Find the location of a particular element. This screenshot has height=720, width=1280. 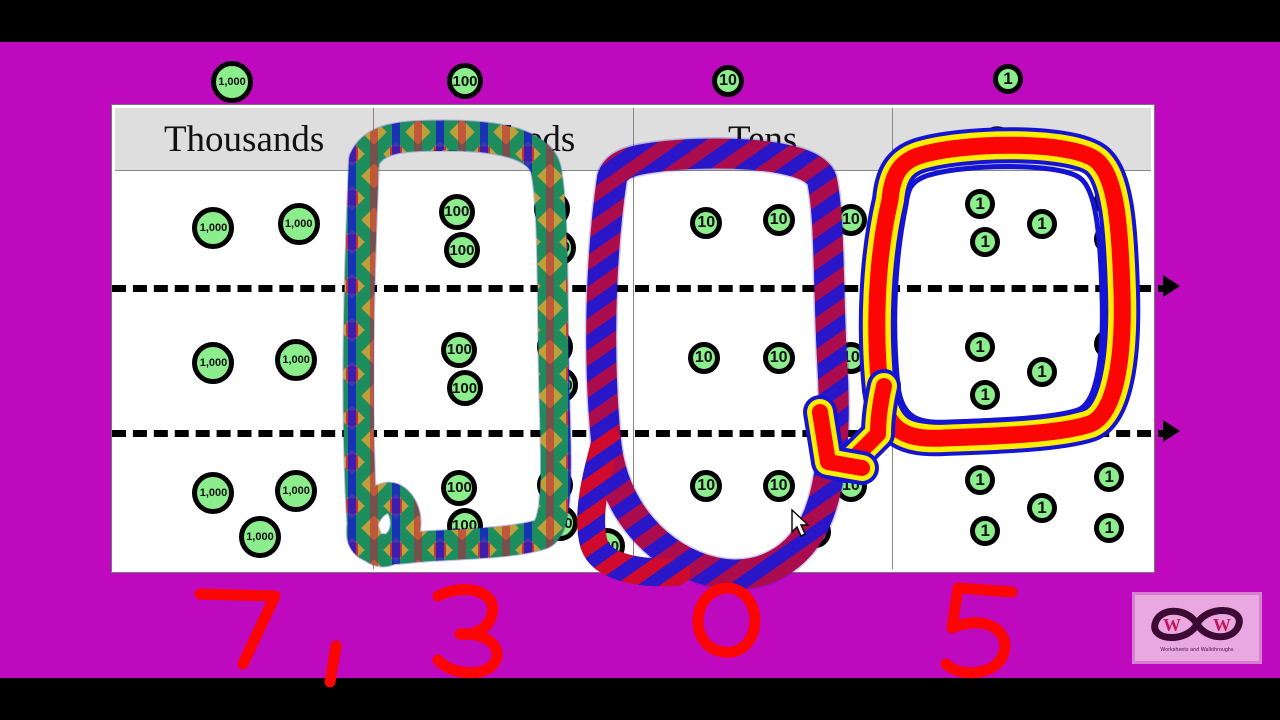

row-separator-2-arrowhead is located at coordinates (1171, 431).